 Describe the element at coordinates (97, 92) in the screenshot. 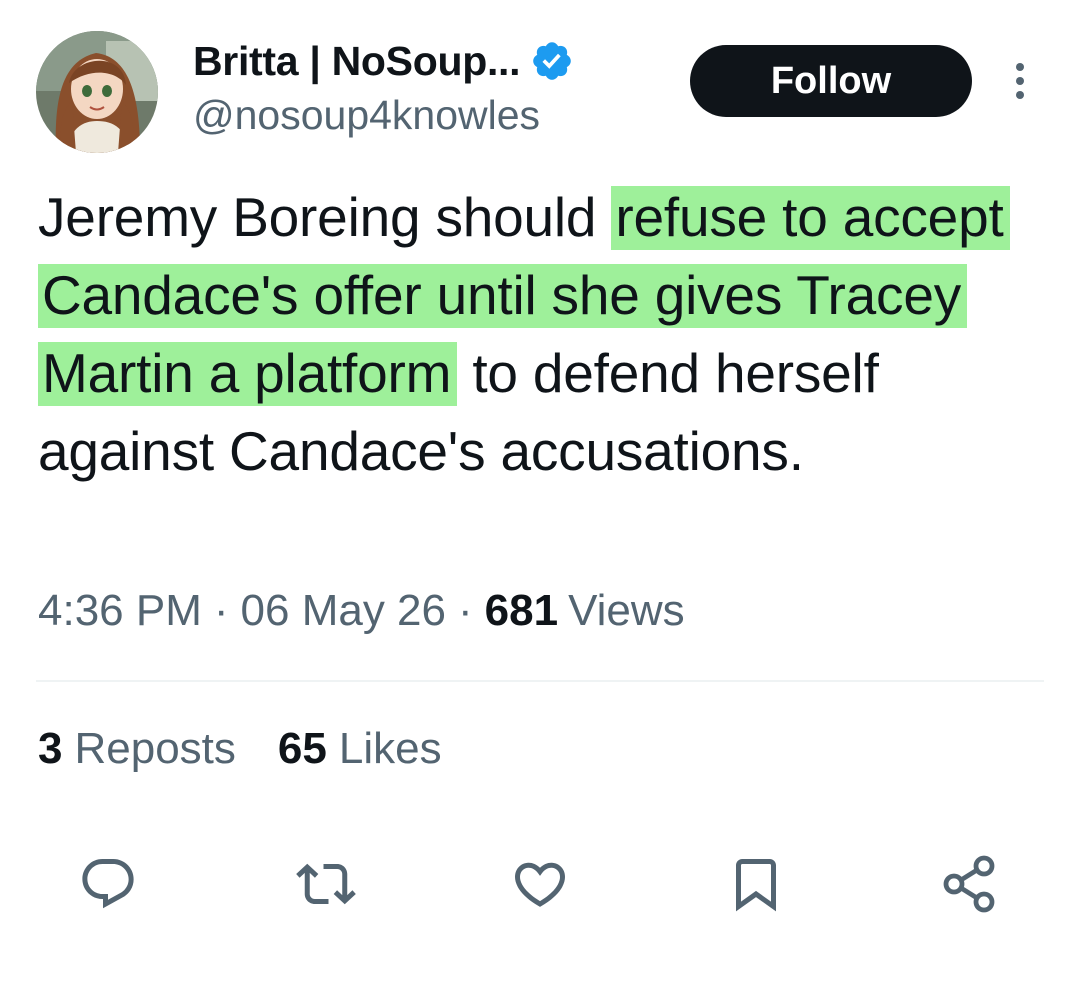

I see `avatar` at that location.